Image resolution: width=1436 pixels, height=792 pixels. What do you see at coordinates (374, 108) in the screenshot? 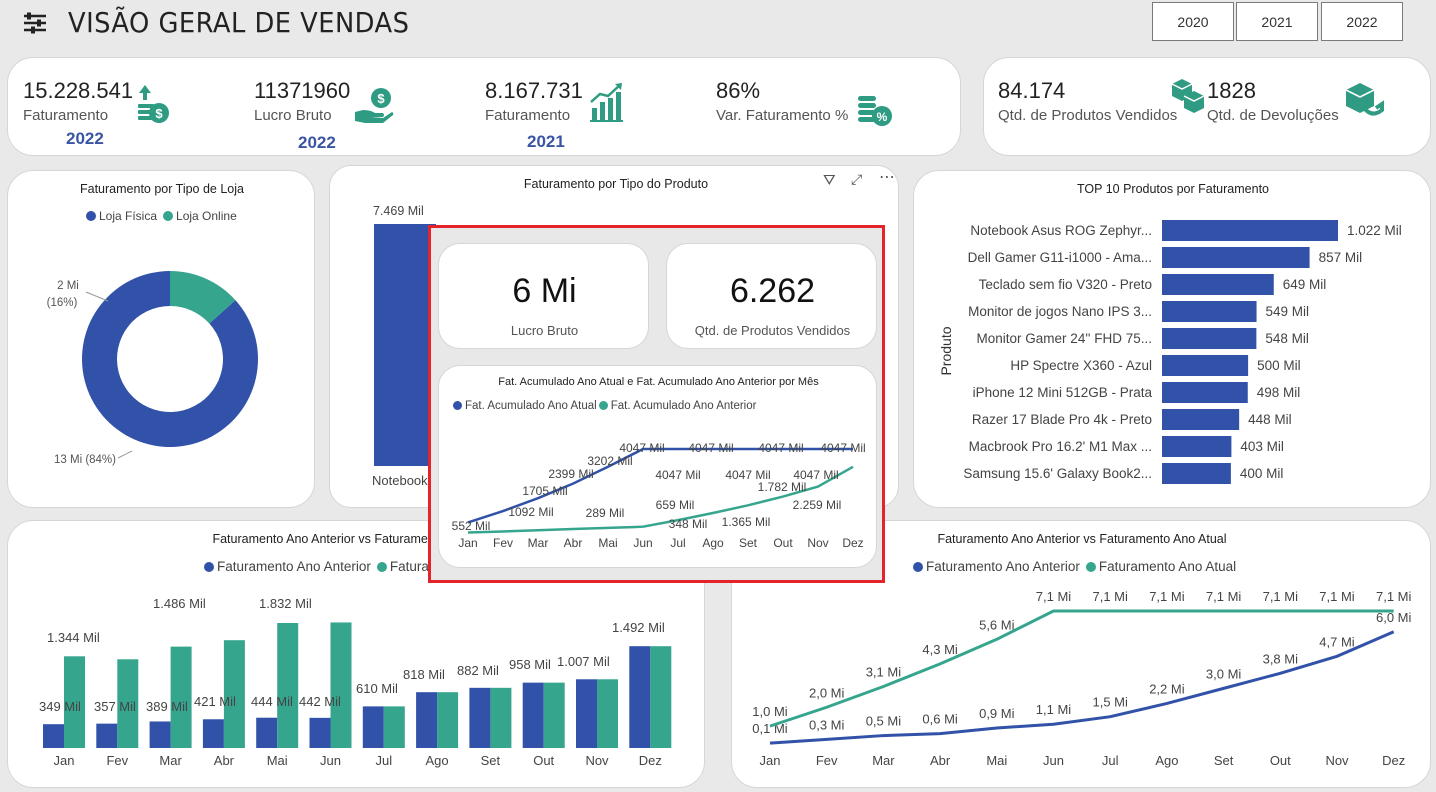
I see `hand-coin-icon: $` at bounding box center [374, 108].